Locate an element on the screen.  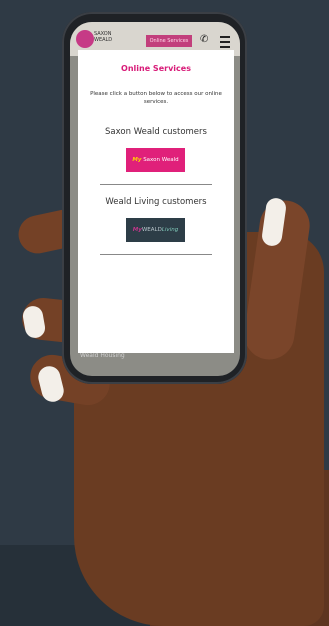
saxon-weald-label: Saxon Weald is located at coordinates (161, 160).